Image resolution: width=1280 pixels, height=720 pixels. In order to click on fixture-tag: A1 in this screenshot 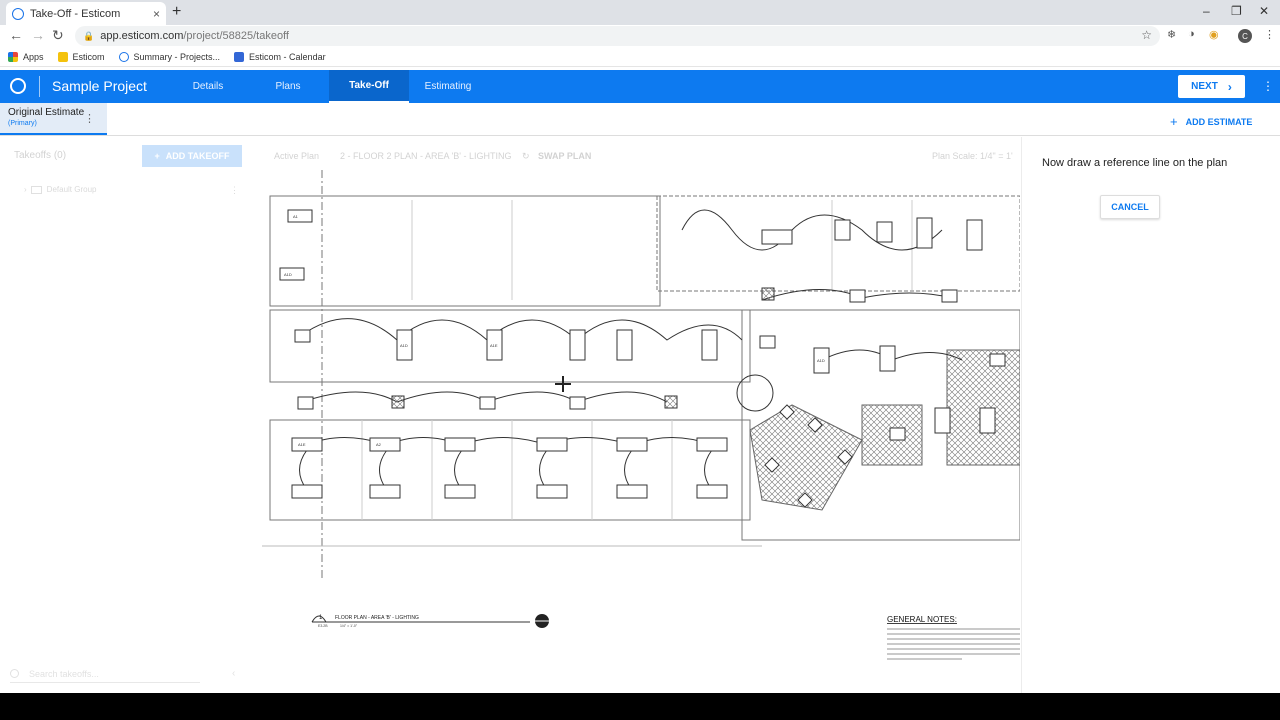, I will do `click(296, 216)`.